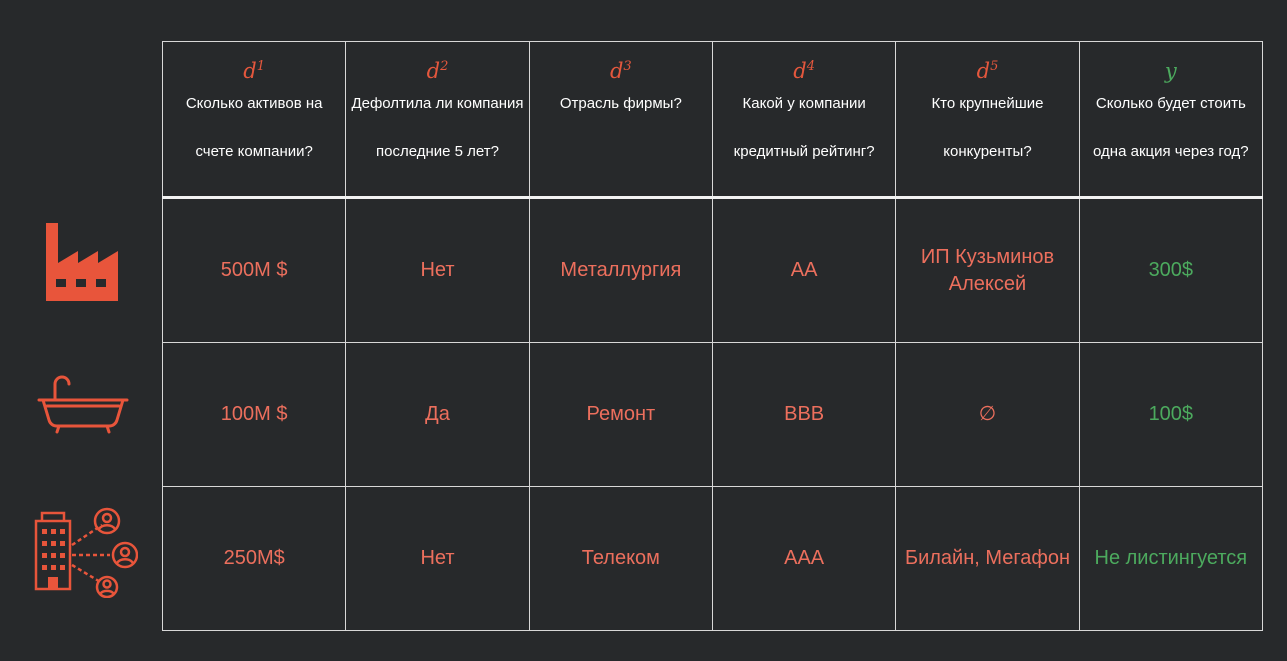  Describe the element at coordinates (82, 405) in the screenshot. I see `bathtub-icon` at that location.